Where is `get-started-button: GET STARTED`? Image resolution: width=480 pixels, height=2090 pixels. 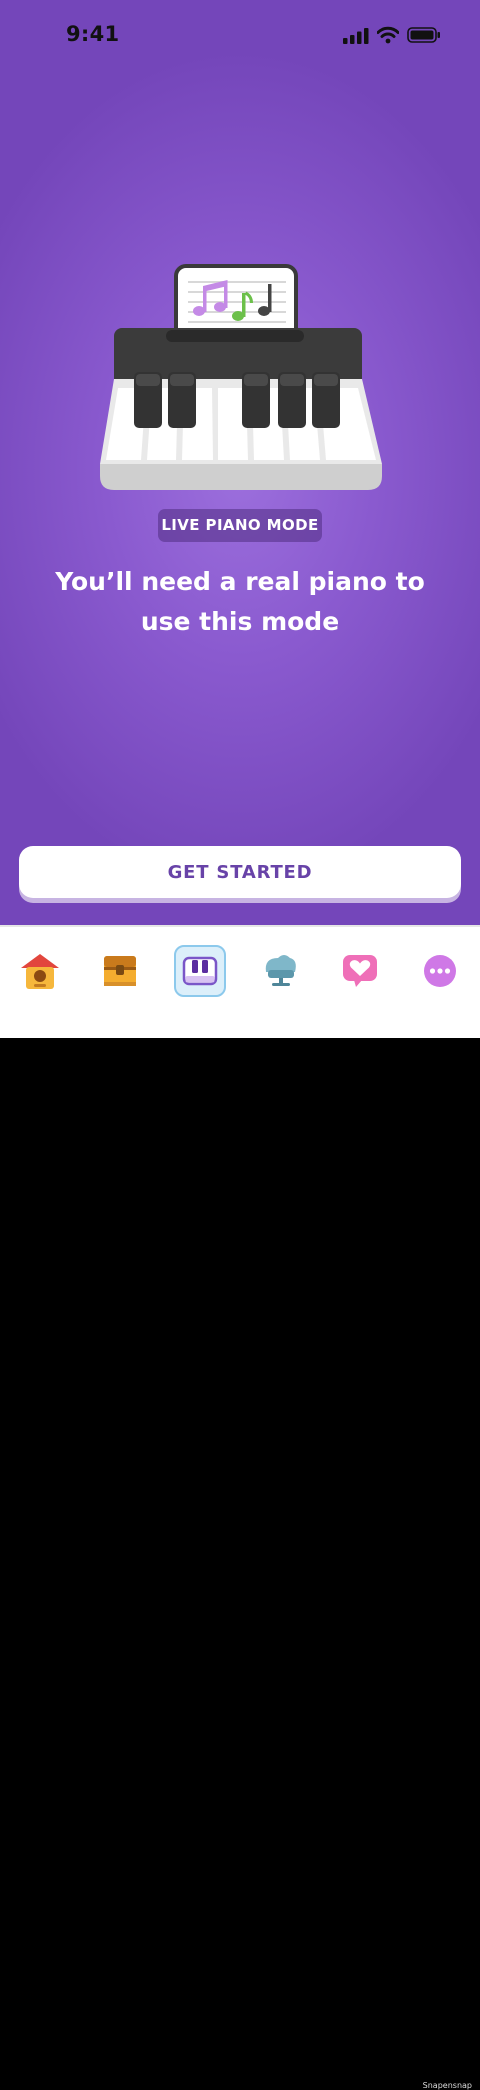
get-started-button: GET STARTED is located at coordinates (240, 872).